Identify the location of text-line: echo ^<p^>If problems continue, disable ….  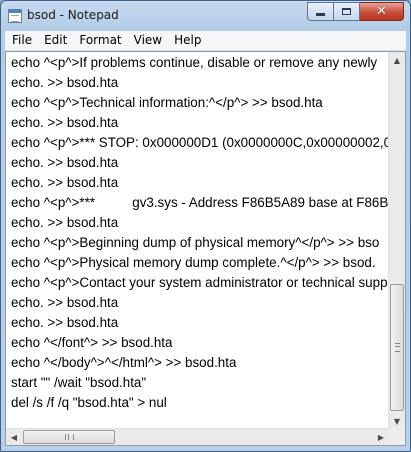
(194, 62).